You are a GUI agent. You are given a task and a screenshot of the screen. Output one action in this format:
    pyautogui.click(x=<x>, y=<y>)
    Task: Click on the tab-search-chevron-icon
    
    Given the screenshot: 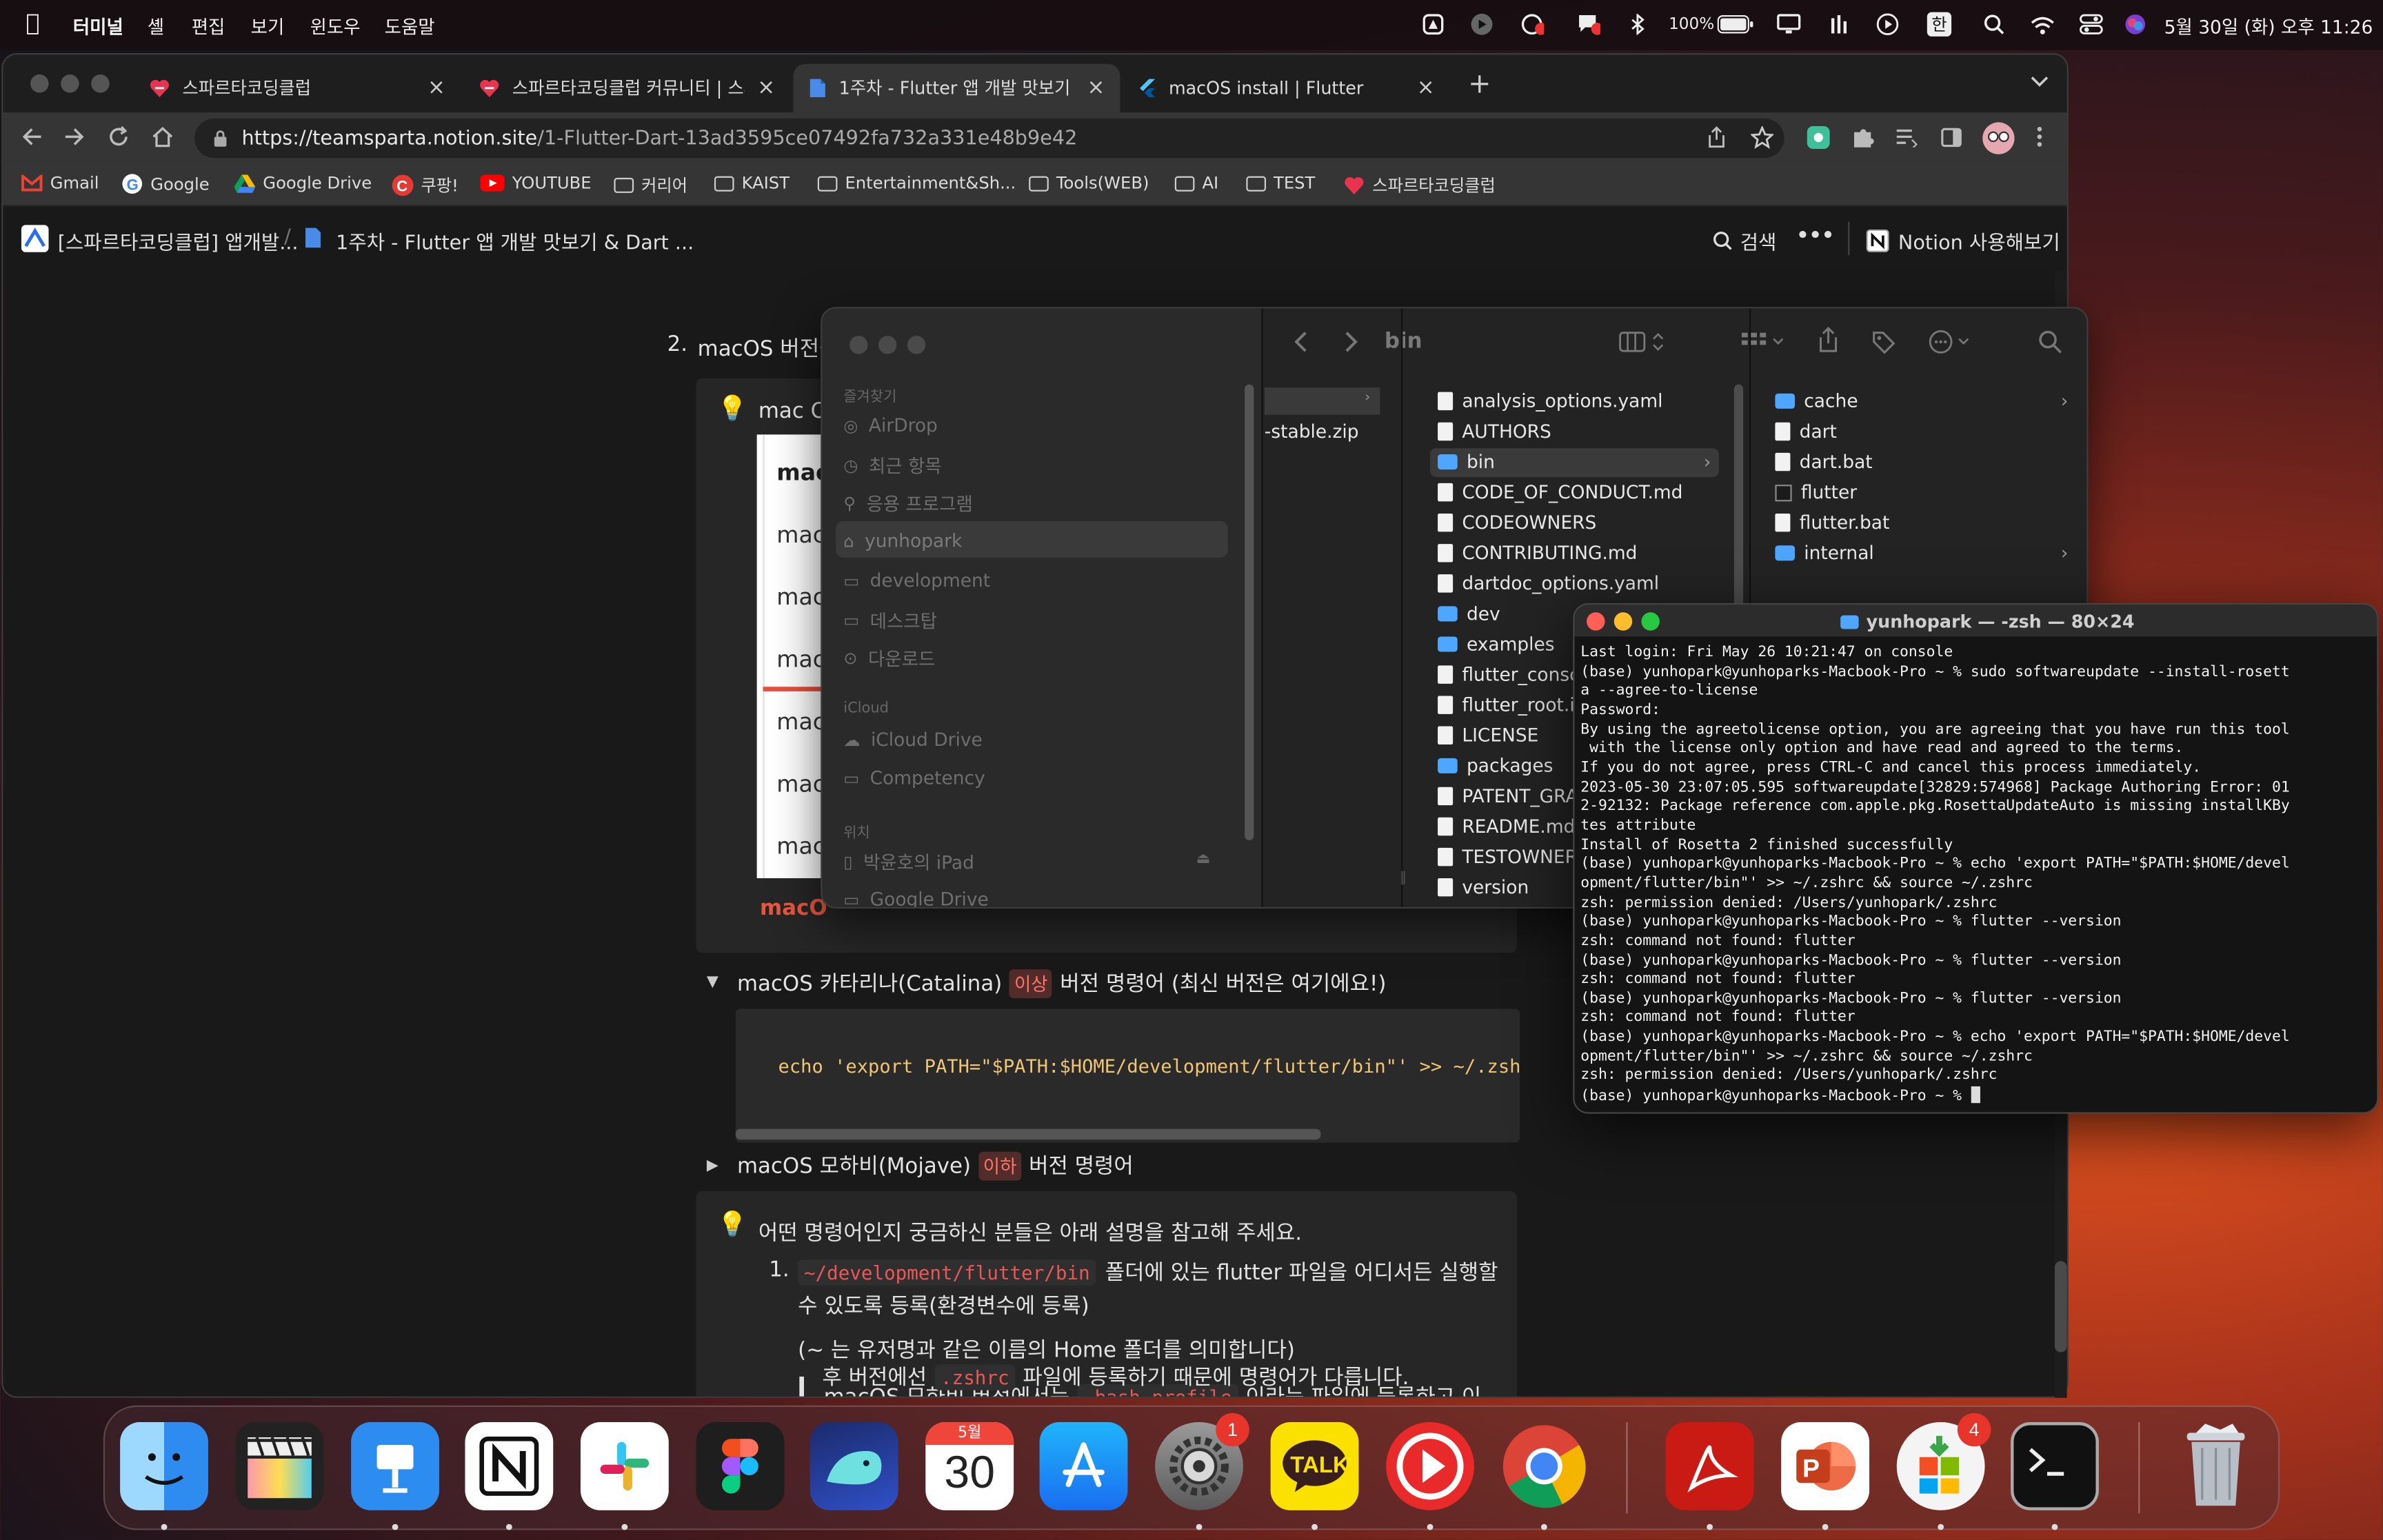 What is the action you would take?
    pyautogui.click(x=2040, y=82)
    